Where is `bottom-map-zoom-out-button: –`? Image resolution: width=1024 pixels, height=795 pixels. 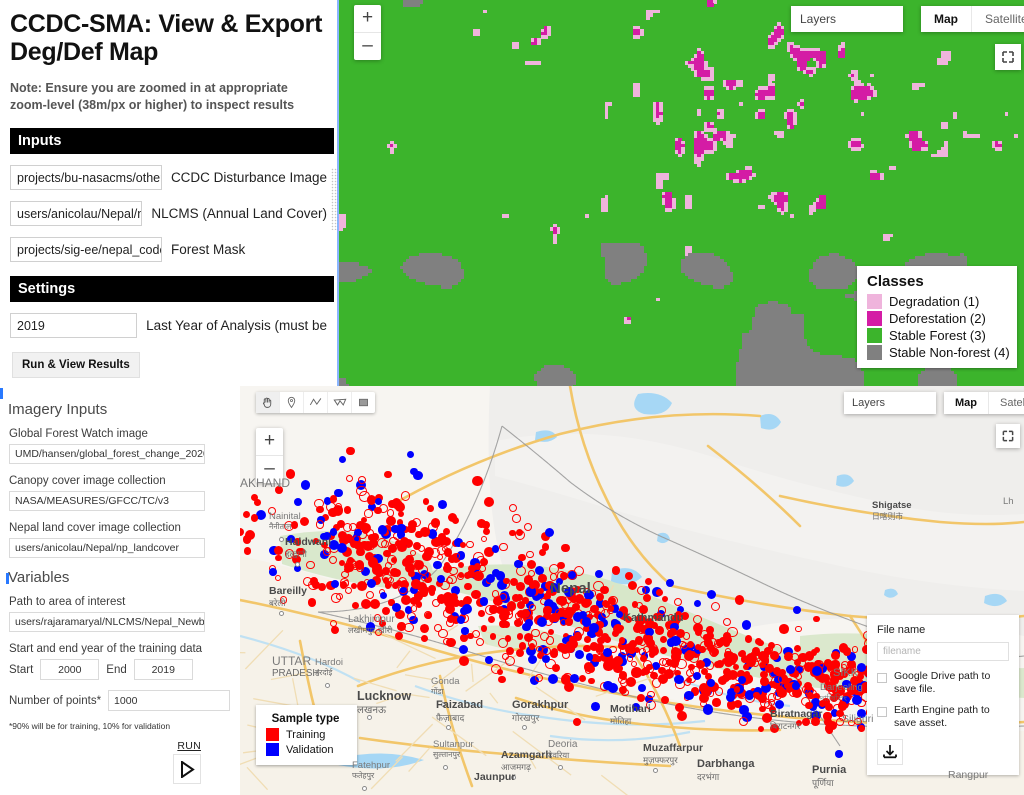 bottom-map-zoom-out-button: – is located at coordinates (269, 469).